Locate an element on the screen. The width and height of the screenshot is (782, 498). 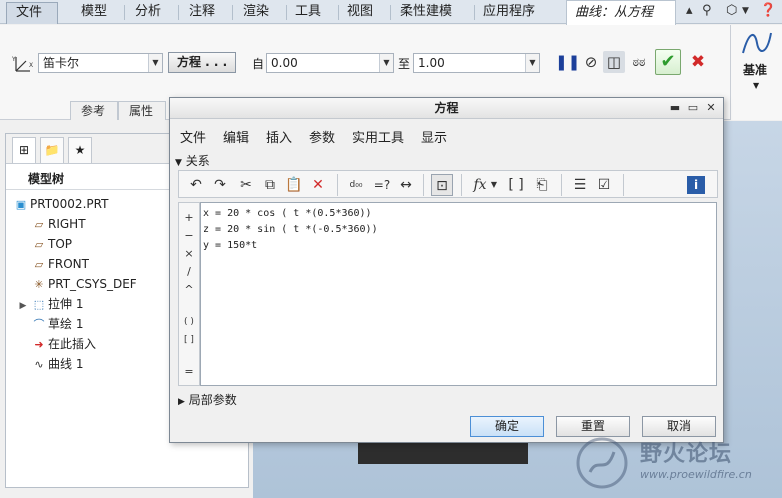
delete-icon: ✕ is located at coordinates (318, 185).